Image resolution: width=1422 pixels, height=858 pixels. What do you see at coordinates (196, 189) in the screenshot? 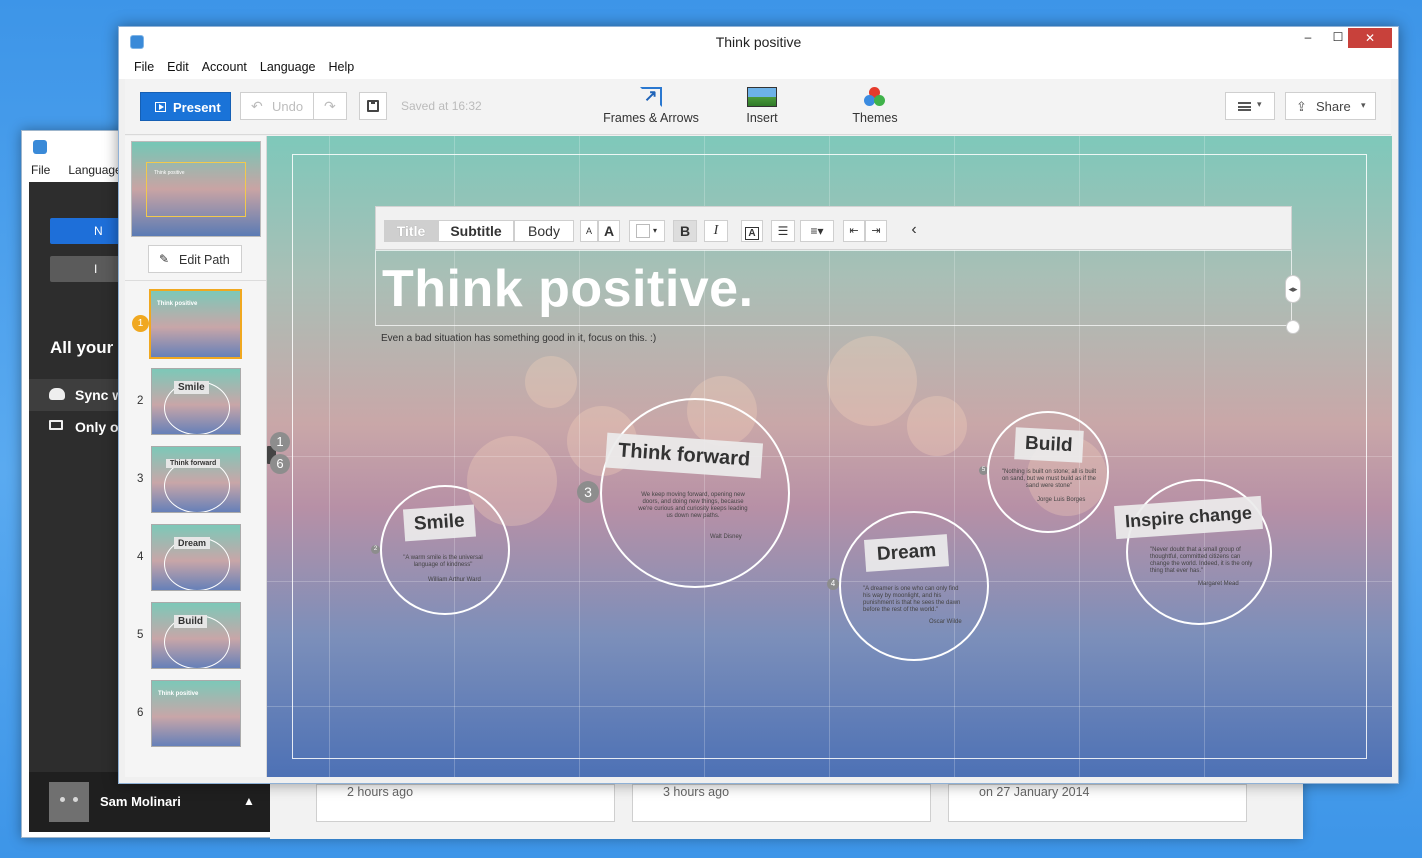
I see `overview-thumbnail: Think positive` at bounding box center [196, 189].